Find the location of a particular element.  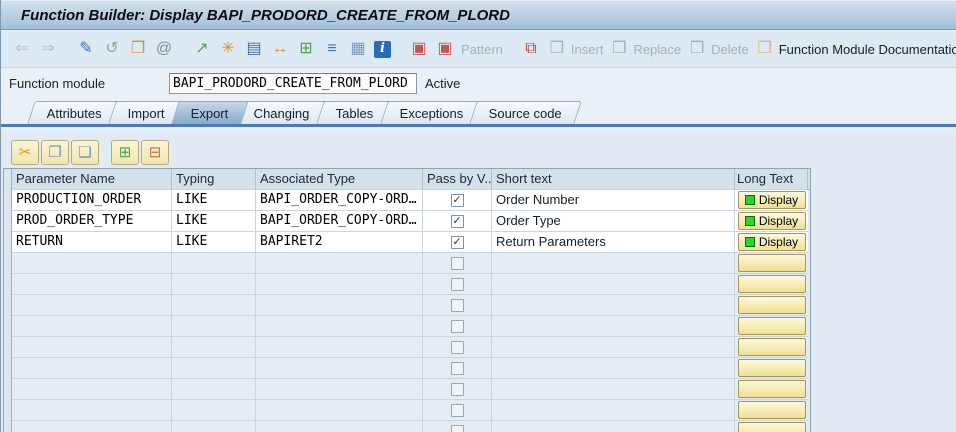

compare-icon: ⧉ is located at coordinates (531, 49).